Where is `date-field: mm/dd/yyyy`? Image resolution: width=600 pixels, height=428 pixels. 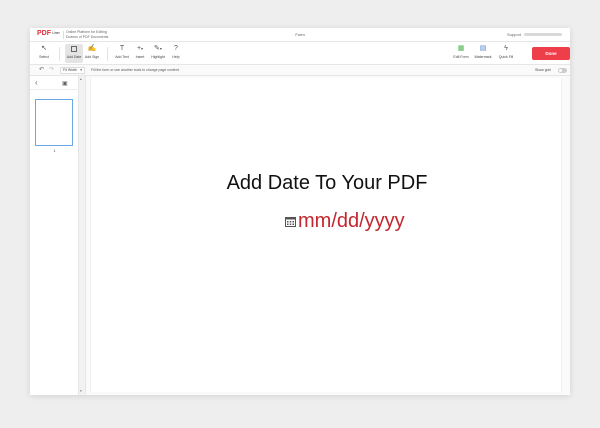
date-field: mm/dd/yyyy is located at coordinates (345, 222).